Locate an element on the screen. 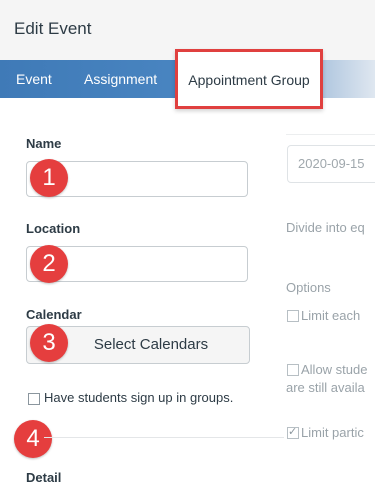  option-1-label: Limit each is located at coordinates (331, 315).